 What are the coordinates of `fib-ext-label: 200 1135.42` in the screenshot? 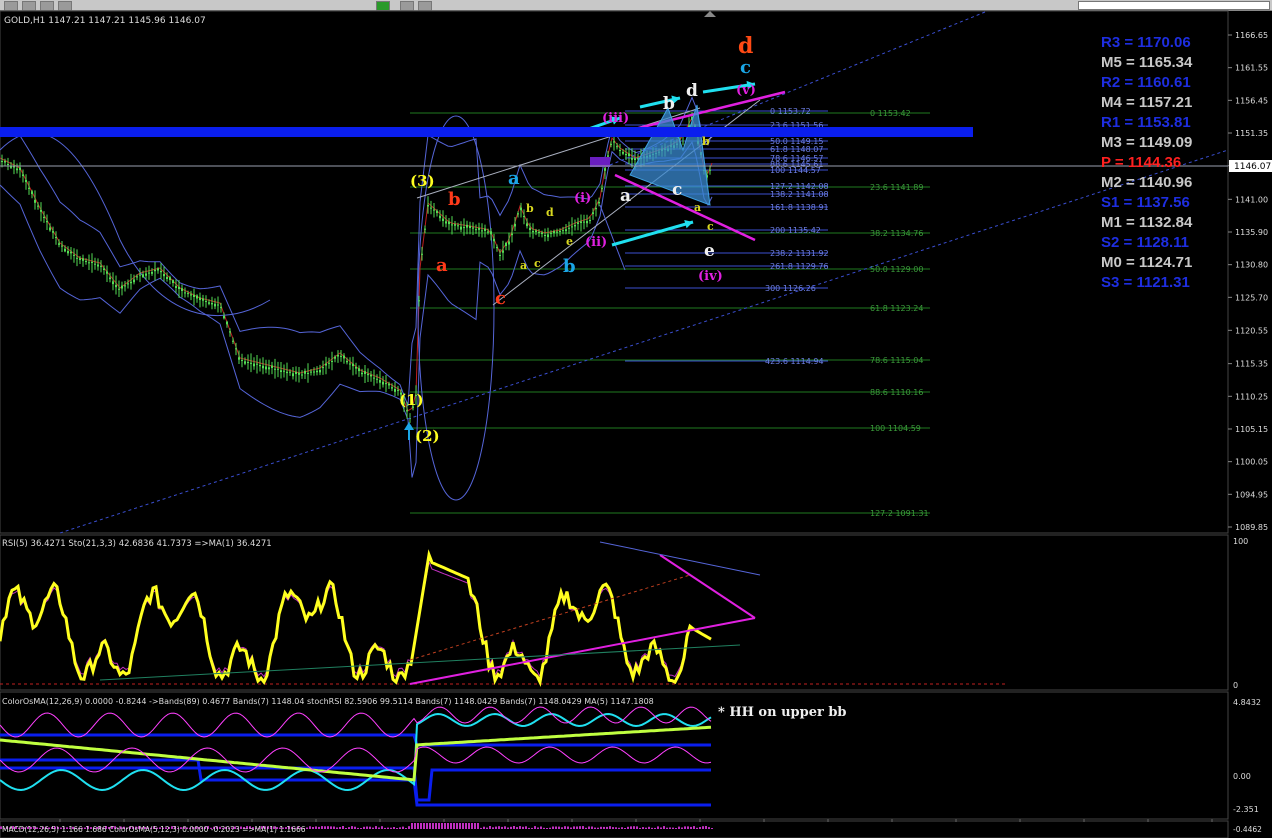 It's located at (795, 230).